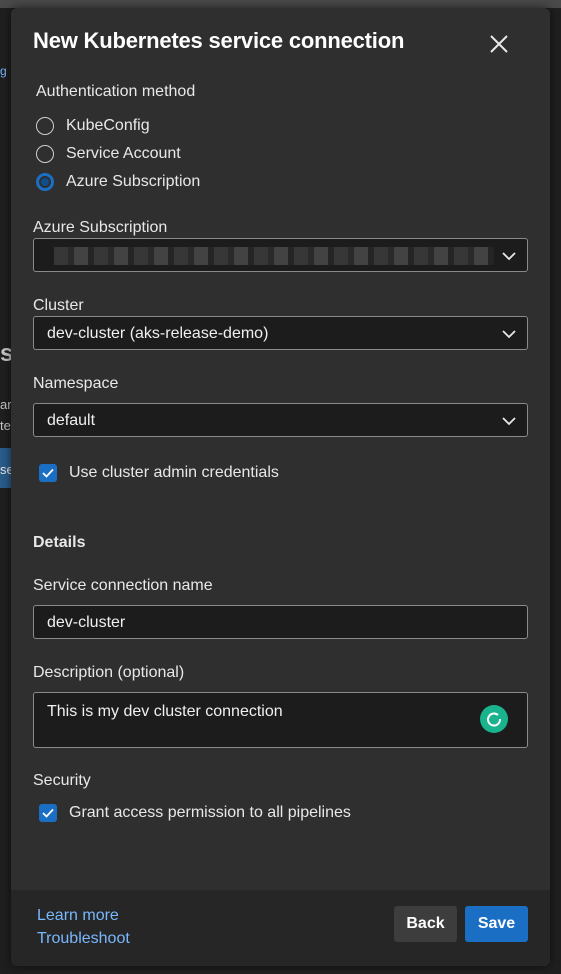 The image size is (561, 974). Describe the element at coordinates (83, 939) in the screenshot. I see `troubleshoot-link: Troubleshoot` at that location.